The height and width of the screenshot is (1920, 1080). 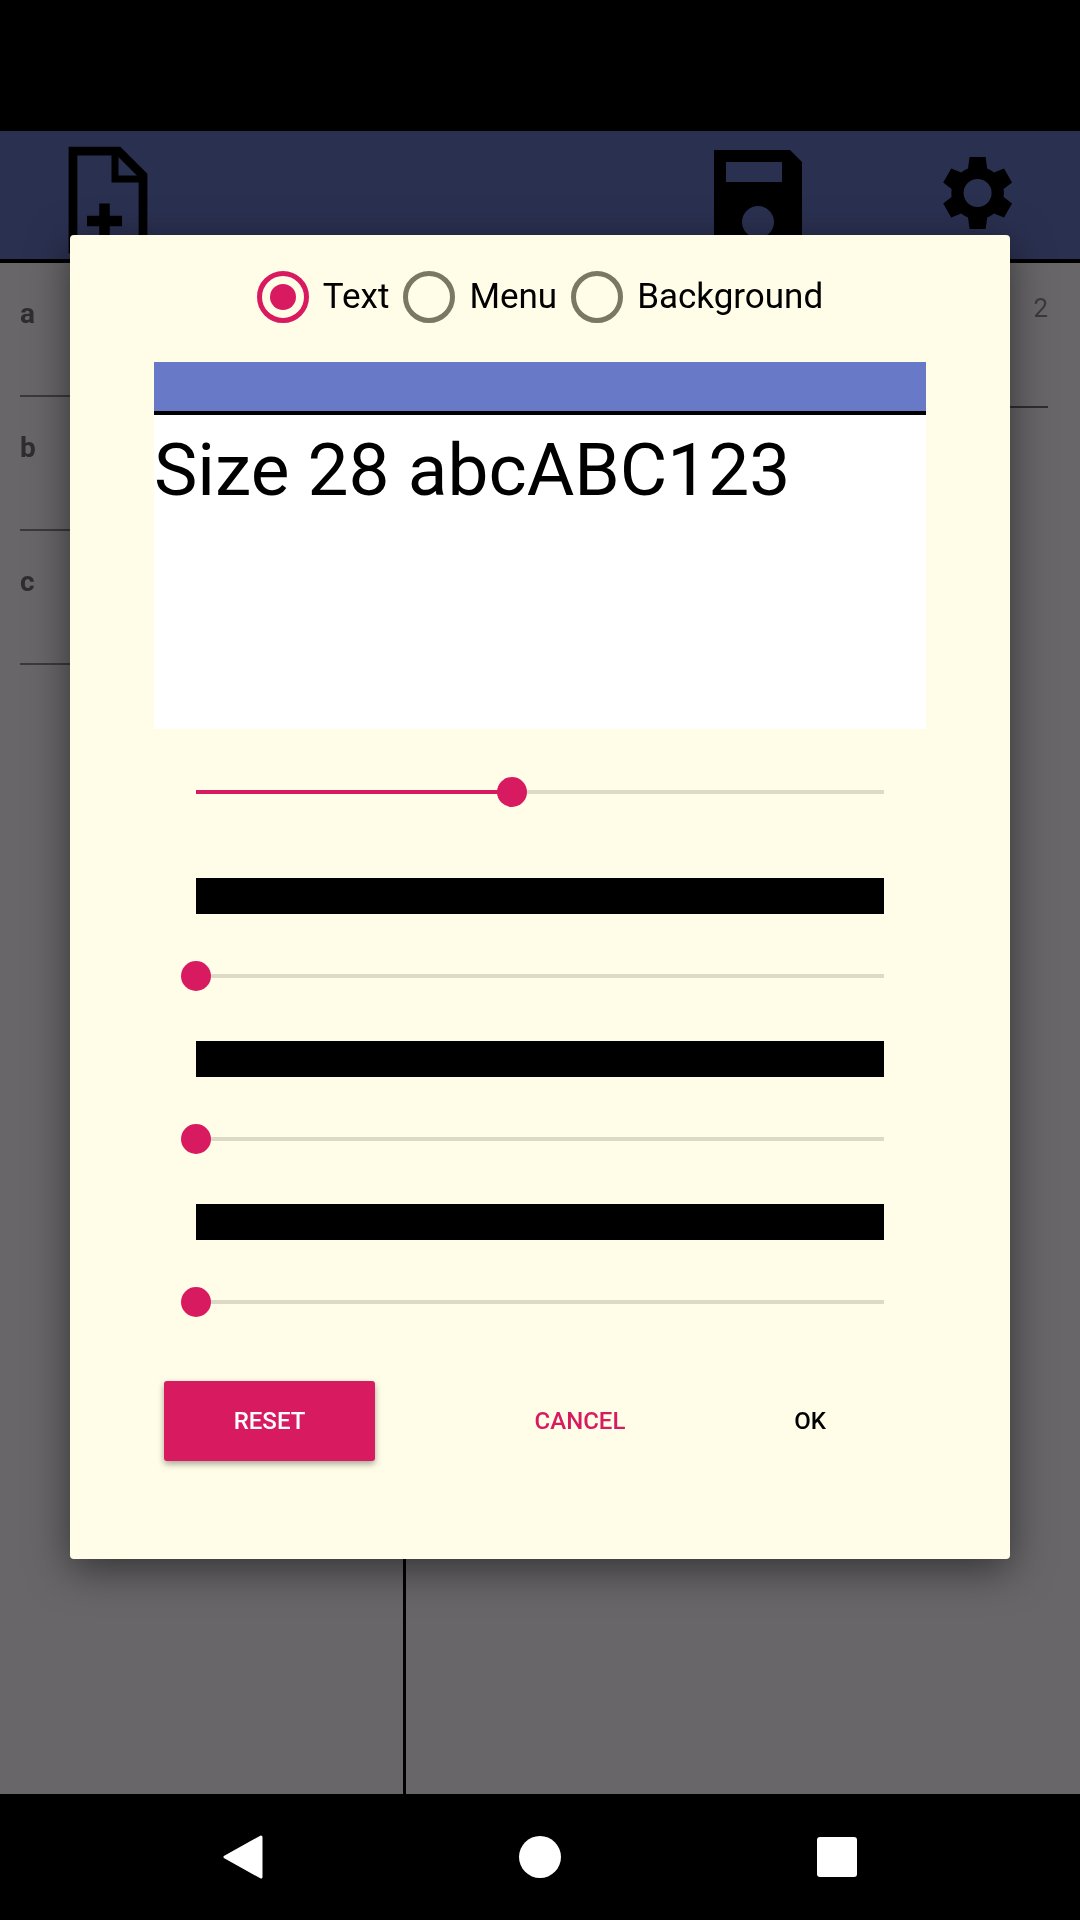 I want to click on back-icon, so click(x=243, y=1857).